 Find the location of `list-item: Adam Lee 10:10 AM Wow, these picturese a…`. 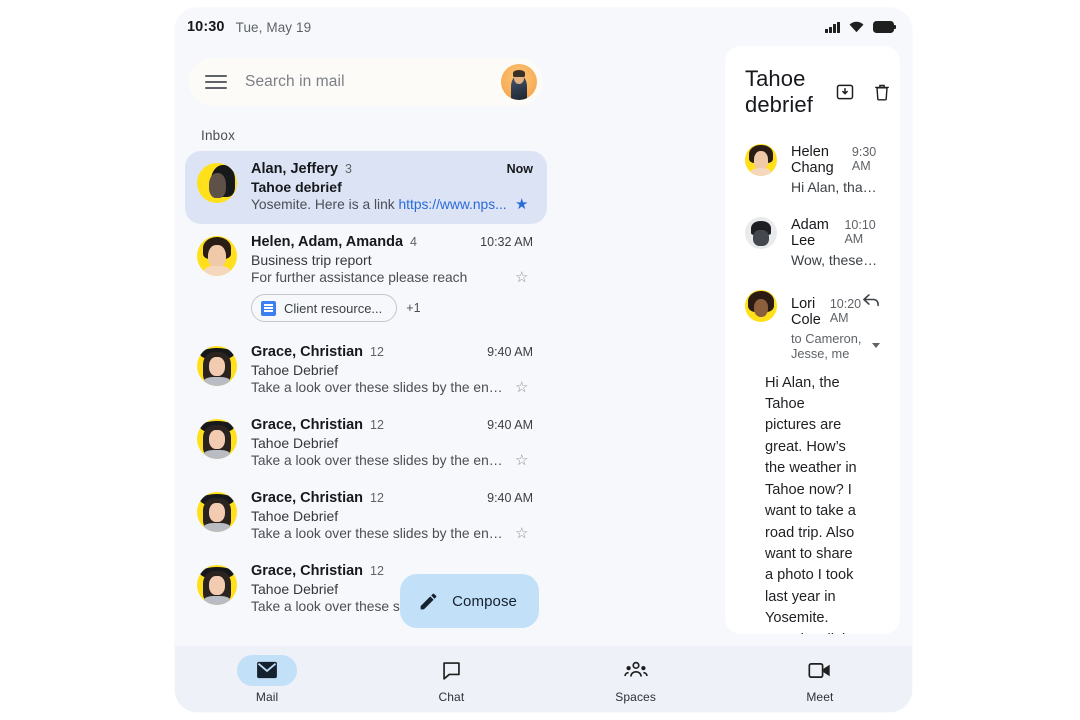

list-item: Adam Lee 10:10 AM Wow, these picturese a… is located at coordinates (812, 242).